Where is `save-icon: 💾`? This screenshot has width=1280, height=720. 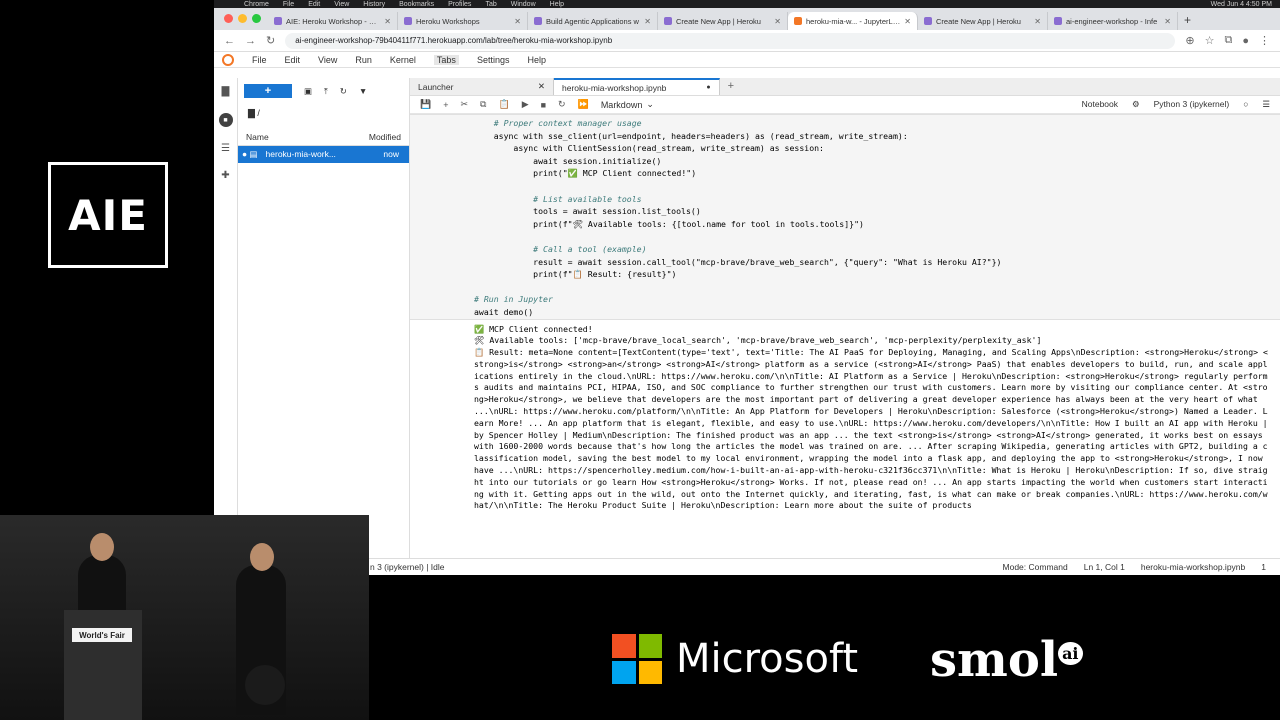
save-icon: 💾 is located at coordinates (425, 104).